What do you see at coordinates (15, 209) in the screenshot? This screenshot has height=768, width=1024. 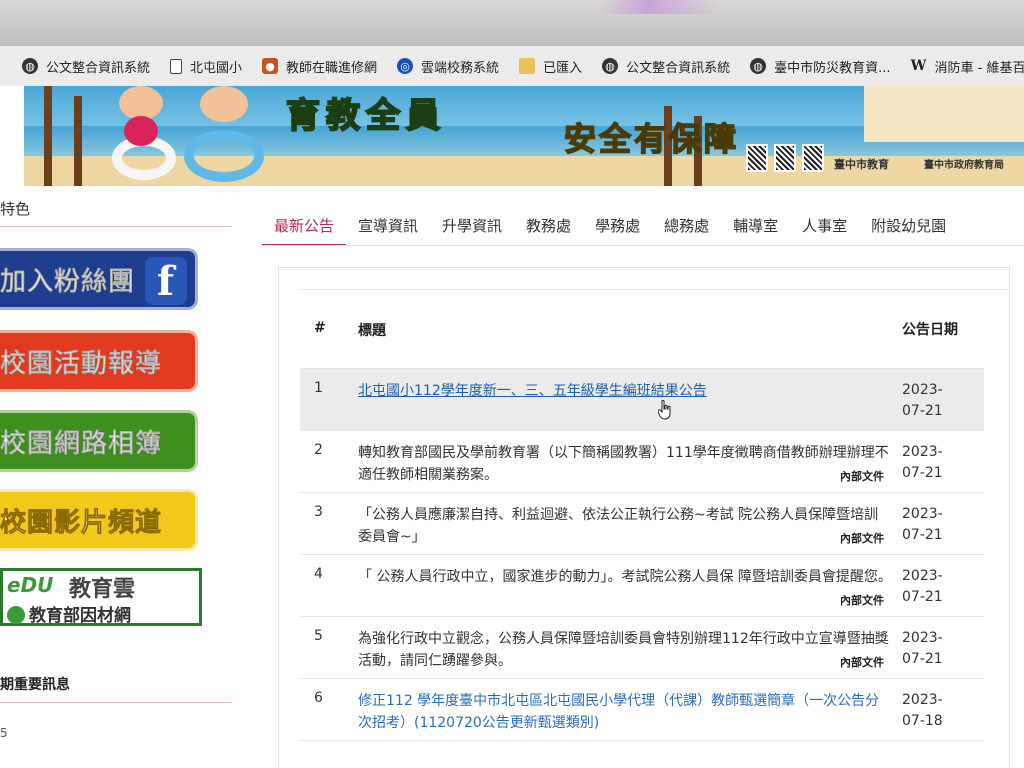 I see `sidebar-section-title: 特色` at bounding box center [15, 209].